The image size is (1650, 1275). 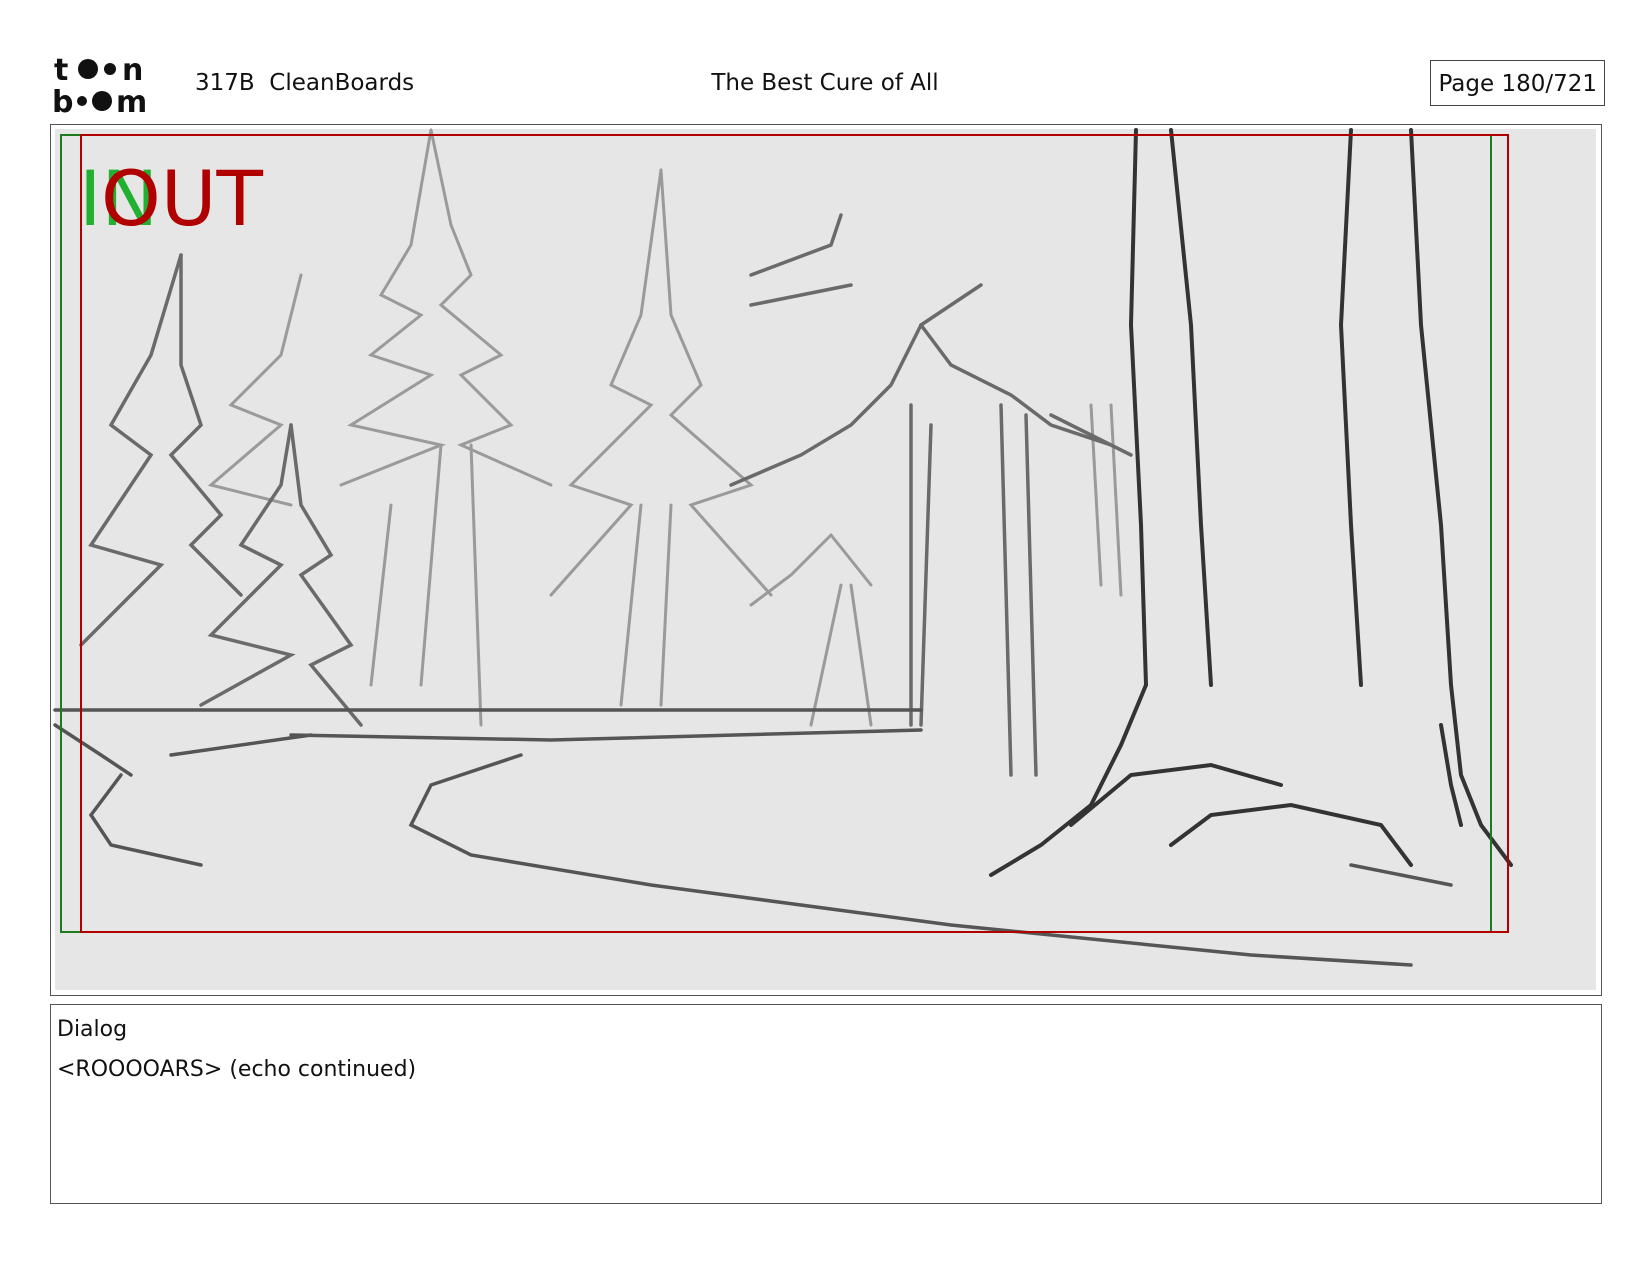 What do you see at coordinates (825, 83) in the screenshot?
I see `episode-title: The Best Cure of All` at bounding box center [825, 83].